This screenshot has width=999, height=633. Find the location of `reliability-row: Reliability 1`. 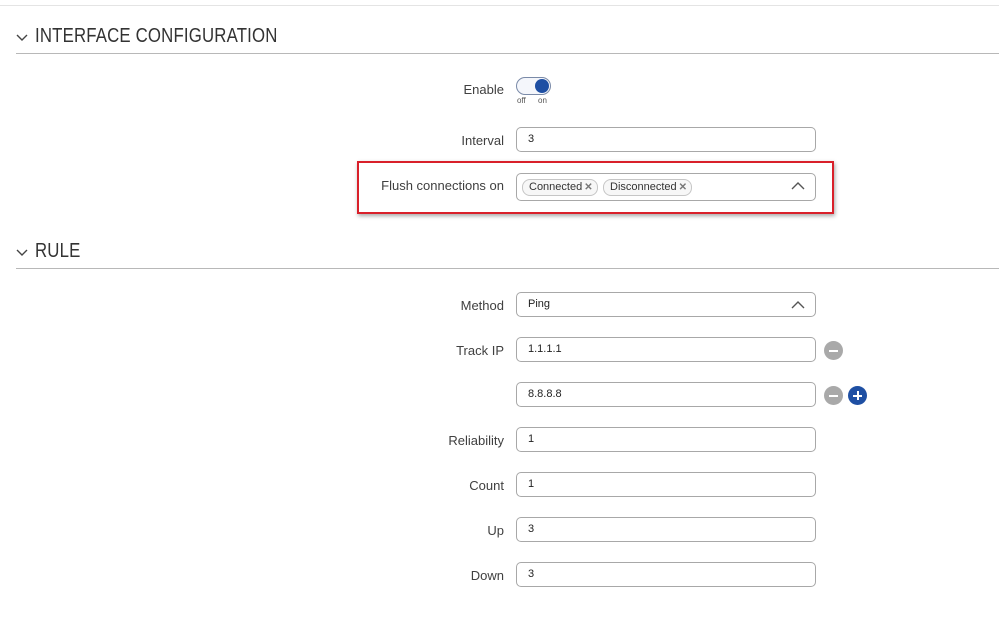

reliability-row: Reliability 1 is located at coordinates (499, 440).